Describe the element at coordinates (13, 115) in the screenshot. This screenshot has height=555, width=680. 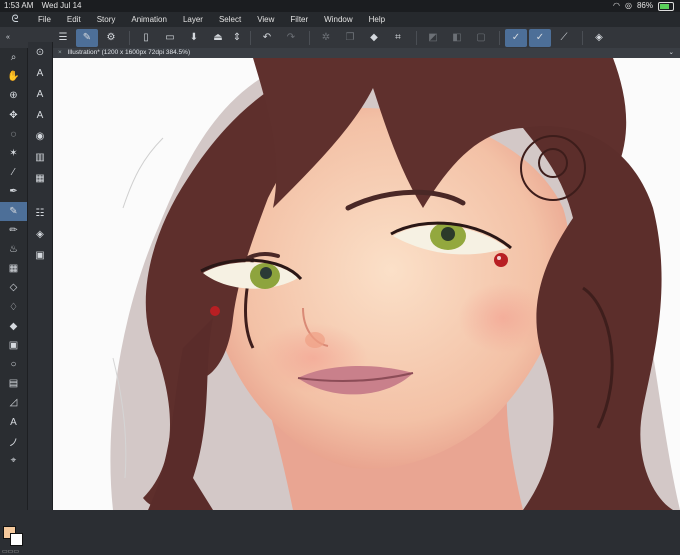
I see `move-icon: ✥` at that location.